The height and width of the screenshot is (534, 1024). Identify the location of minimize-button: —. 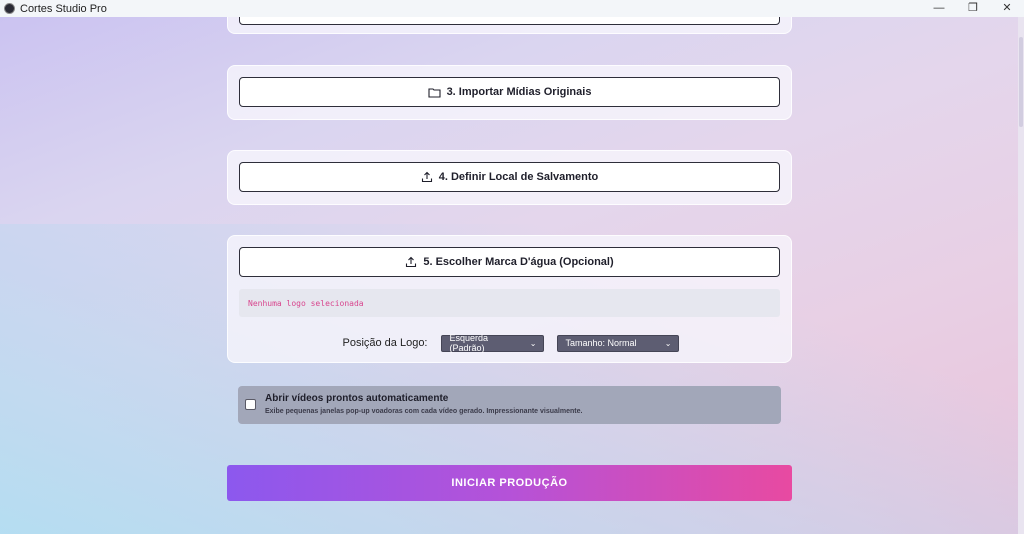
(939, 8).